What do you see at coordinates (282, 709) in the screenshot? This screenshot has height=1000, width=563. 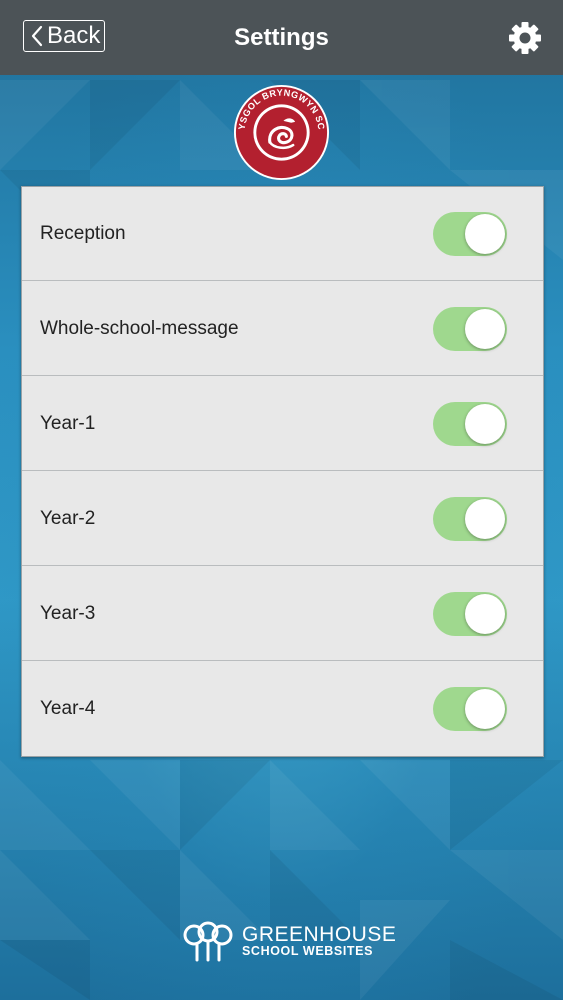 I see `setting-row-year-4: Year-4` at bounding box center [282, 709].